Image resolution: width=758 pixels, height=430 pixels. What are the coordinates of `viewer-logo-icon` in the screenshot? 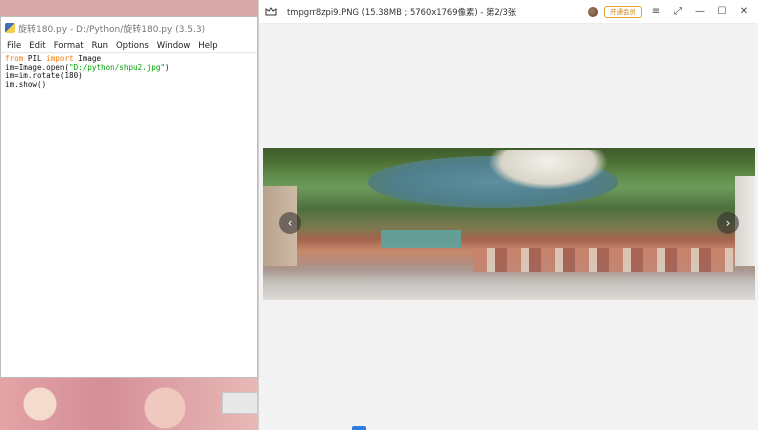 It's located at (271, 11).